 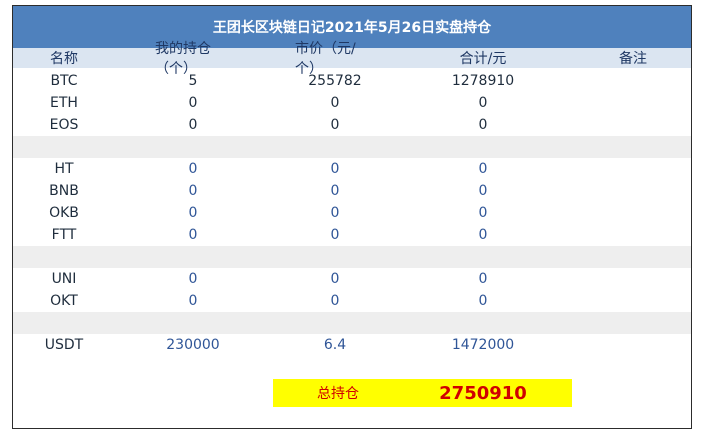 I want to click on row-price: 6.4, so click(x=335, y=345).